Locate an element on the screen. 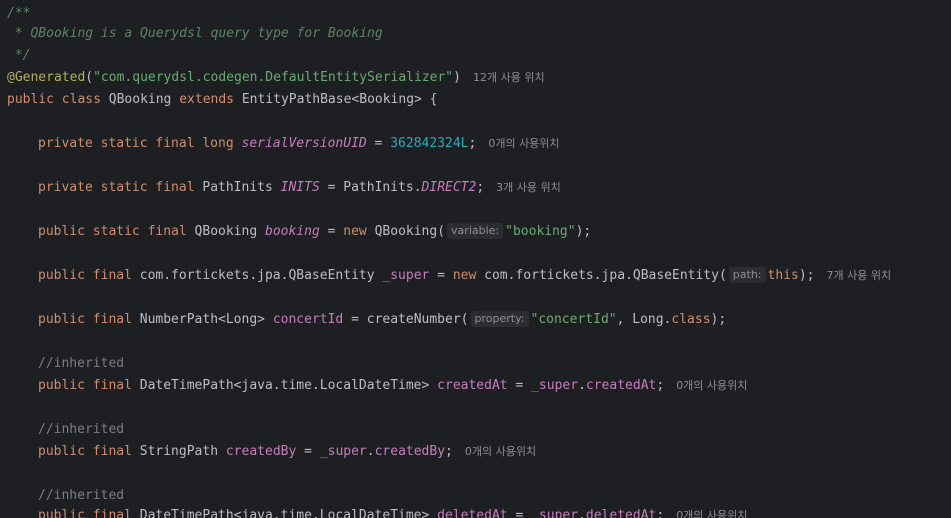 This screenshot has width=951, height=518. concert-argument: "concertId" is located at coordinates (573, 319).